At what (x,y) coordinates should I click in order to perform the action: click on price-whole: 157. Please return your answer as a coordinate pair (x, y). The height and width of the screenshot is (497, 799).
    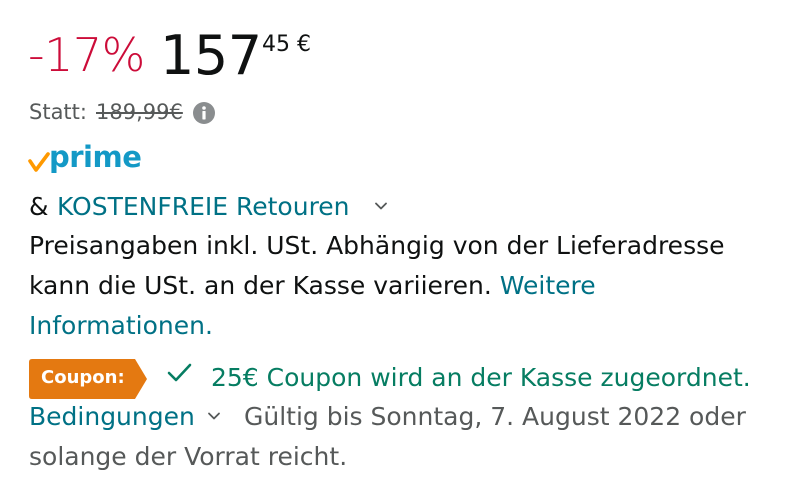
    Looking at the image, I should click on (211, 55).